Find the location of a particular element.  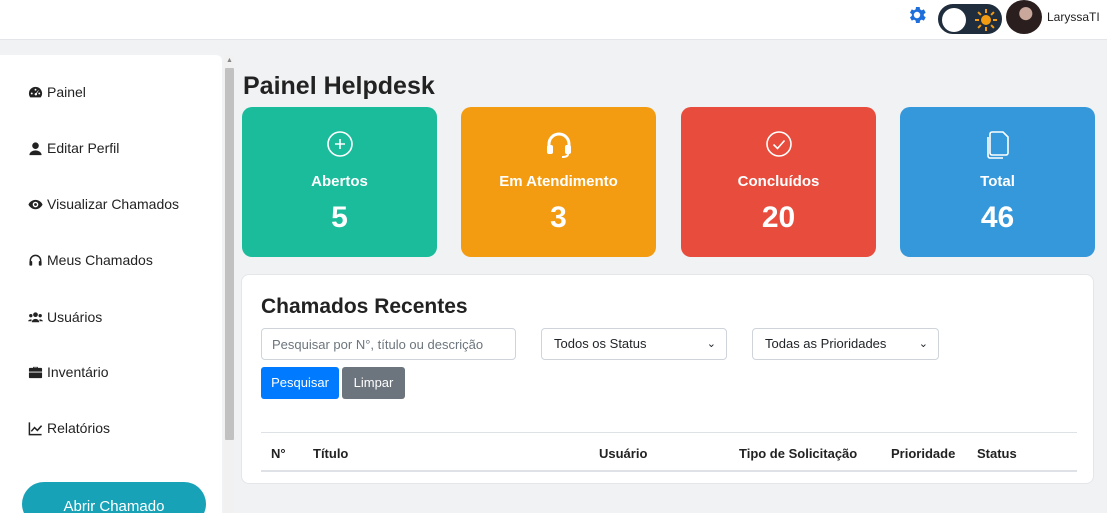

card-label: Total is located at coordinates (997, 181).